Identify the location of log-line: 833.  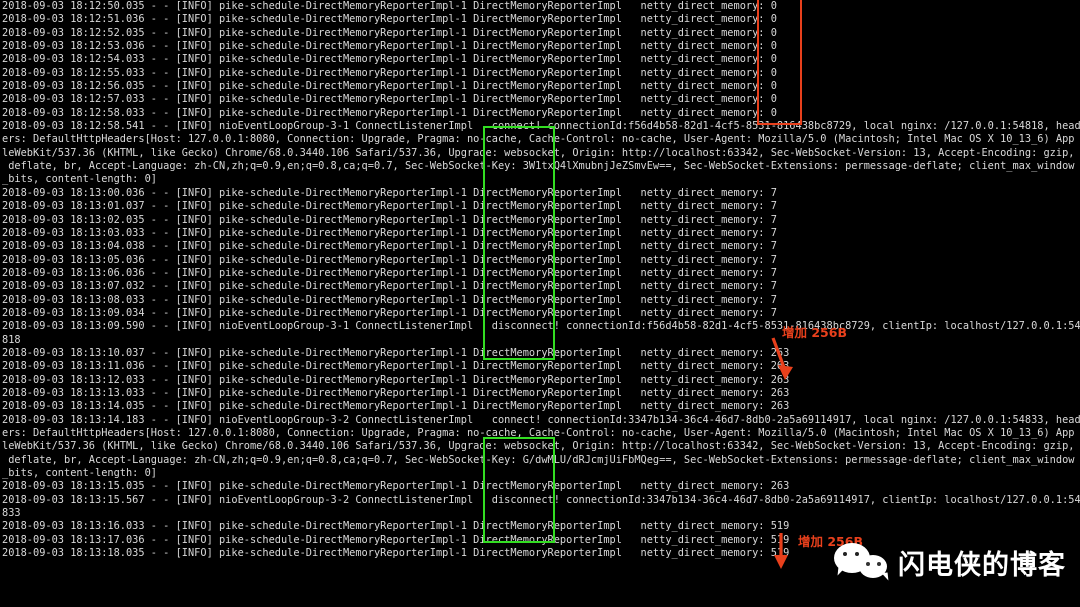
(11, 513).